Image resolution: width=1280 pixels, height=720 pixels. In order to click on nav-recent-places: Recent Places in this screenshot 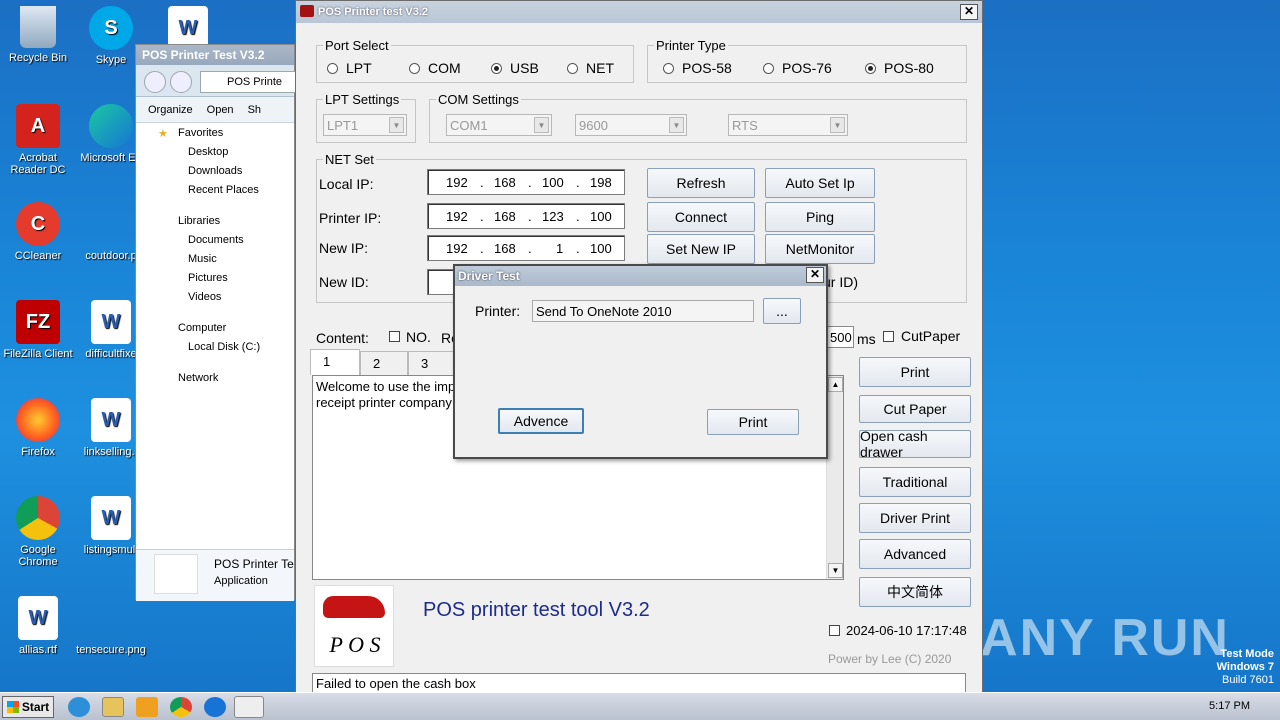, I will do `click(215, 193)`.